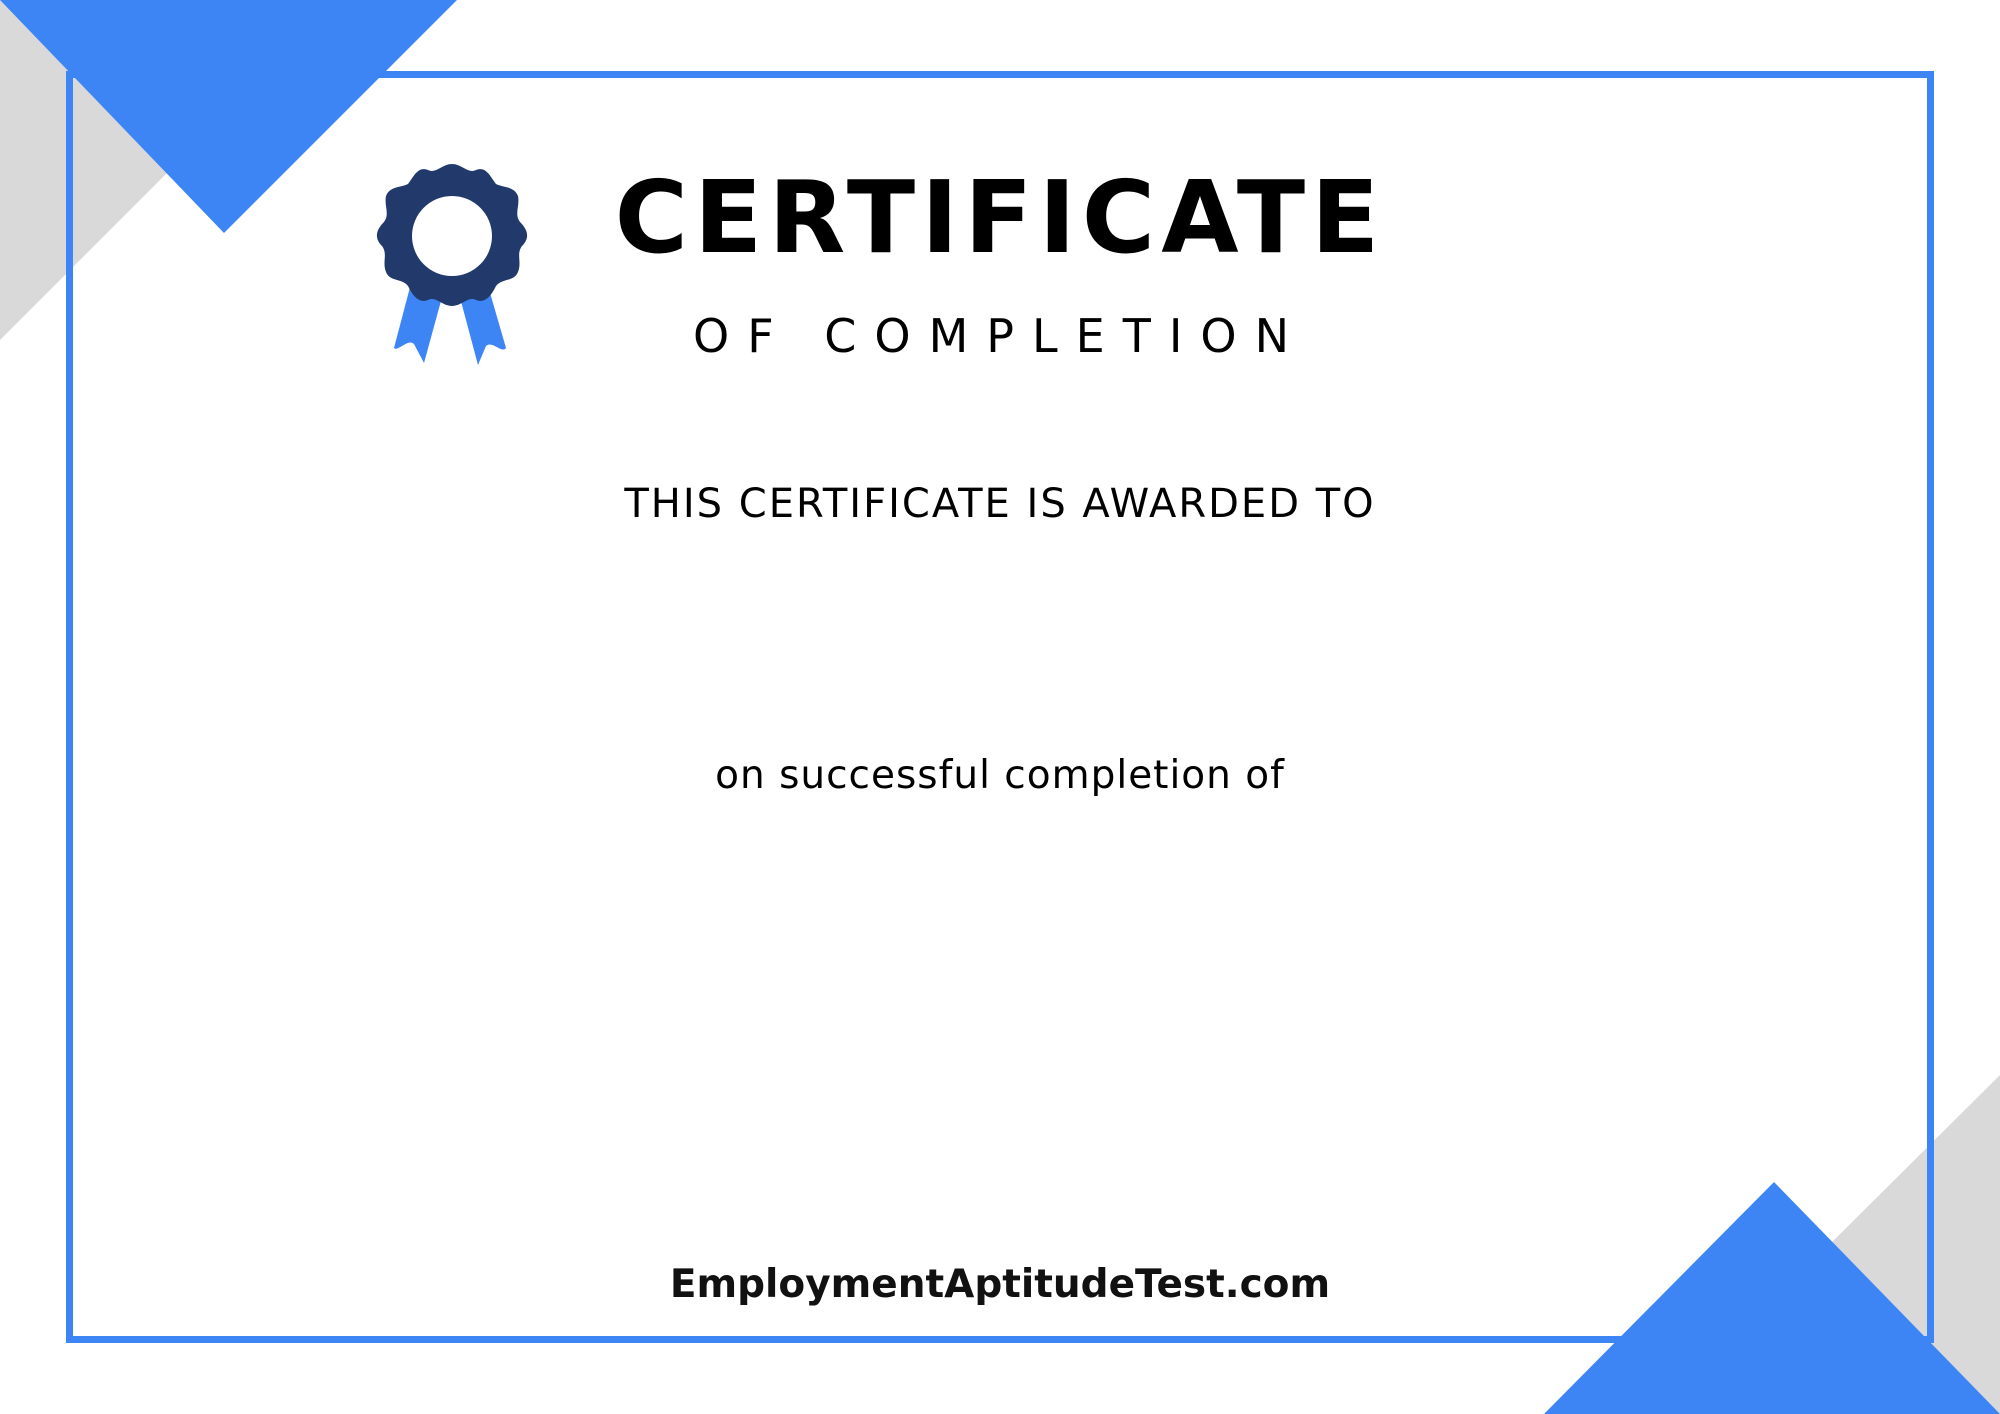 This screenshot has width=2000, height=1414. I want to click on website-footer: EmploymentAptitudeTest.com, so click(1000, 1284).